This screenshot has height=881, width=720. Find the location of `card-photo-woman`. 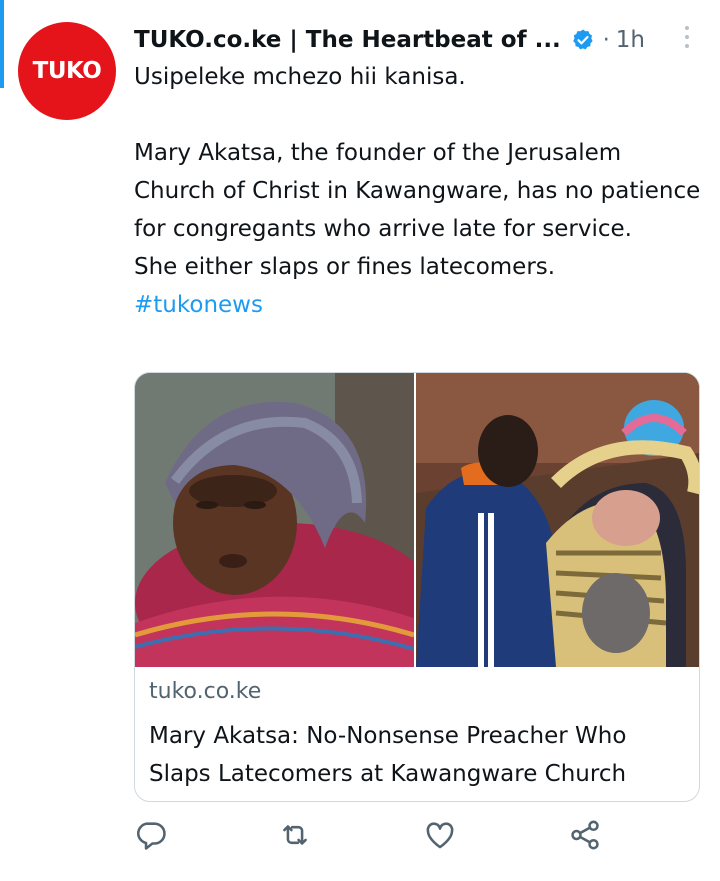

card-photo-woman is located at coordinates (274, 520).